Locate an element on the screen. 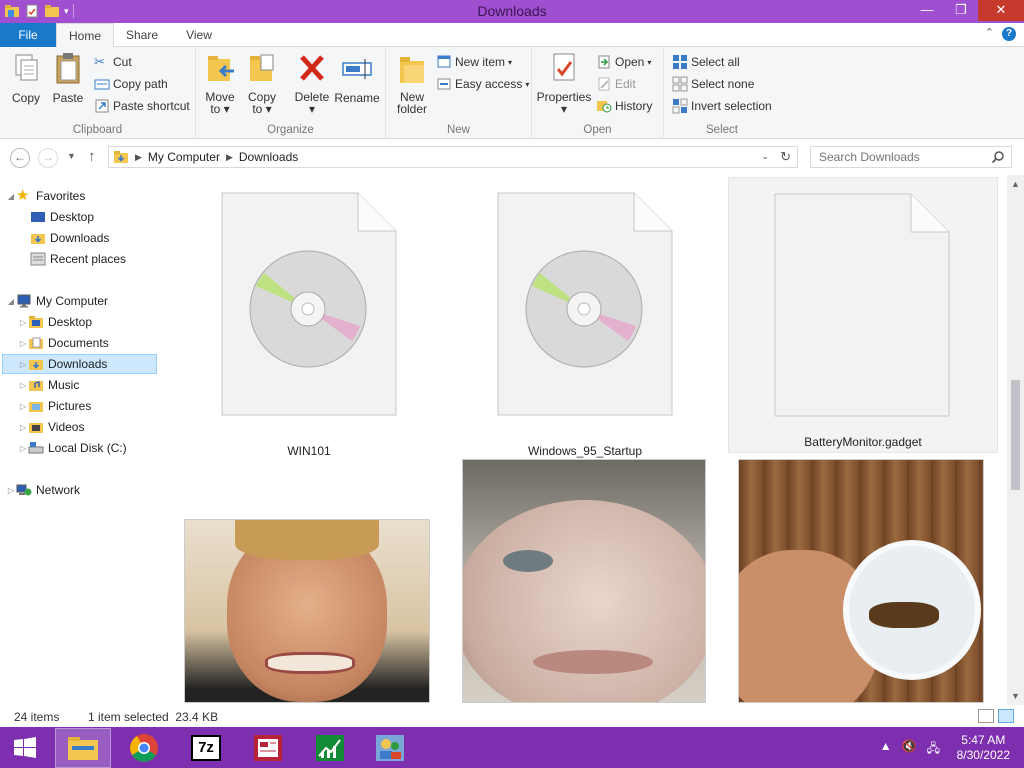  start-button is located at coordinates (25, 748).